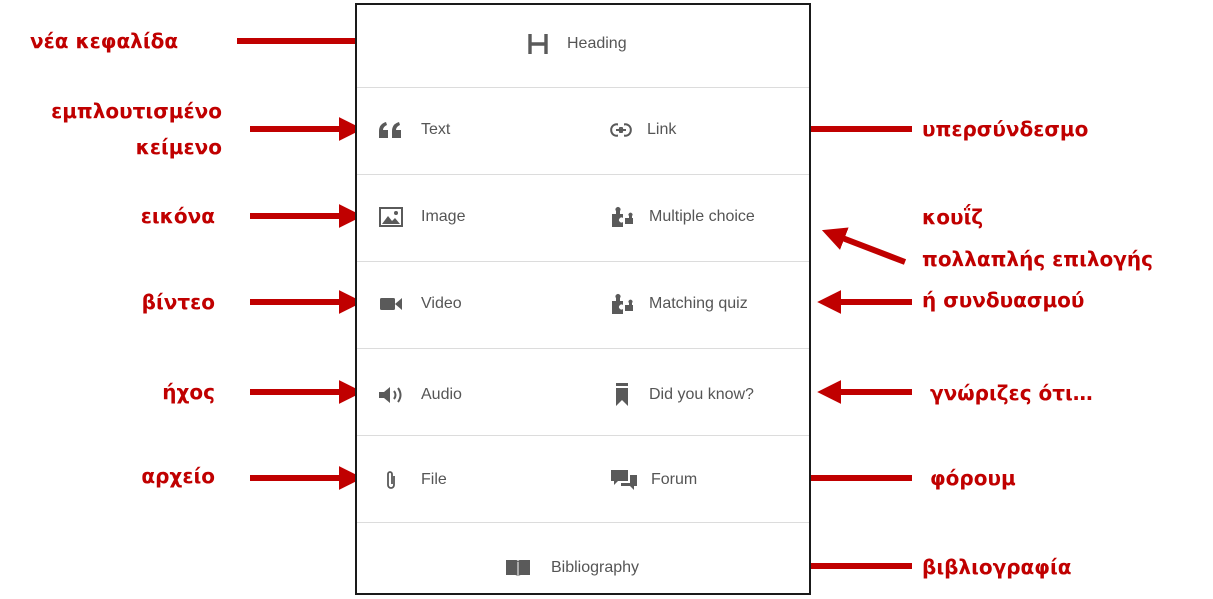  What do you see at coordinates (583, 392) in the screenshot?
I see `menu-row-audio-did-you-know: Audio Did you know?` at bounding box center [583, 392].